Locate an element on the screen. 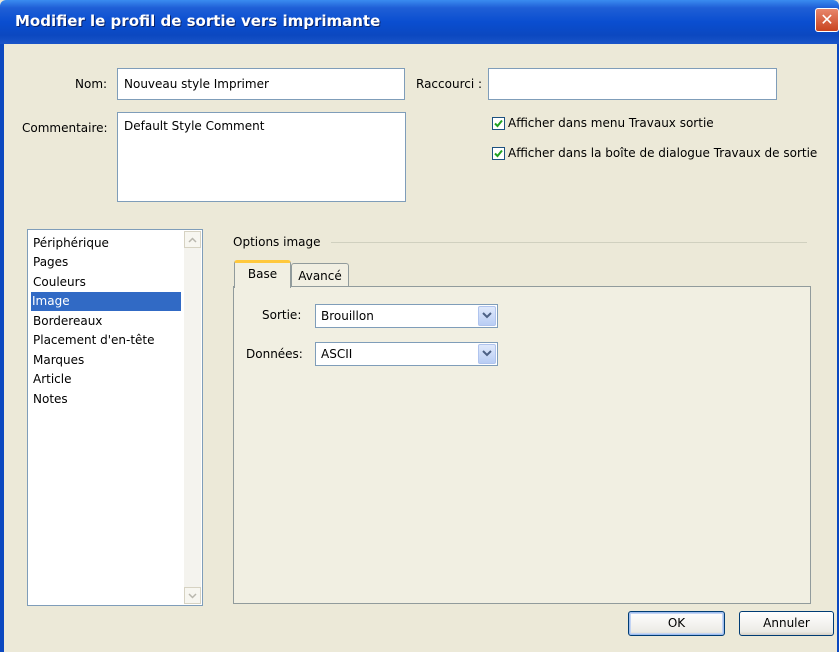 This screenshot has width=839, height=652. close-icon: ✕ is located at coordinates (827, 19).